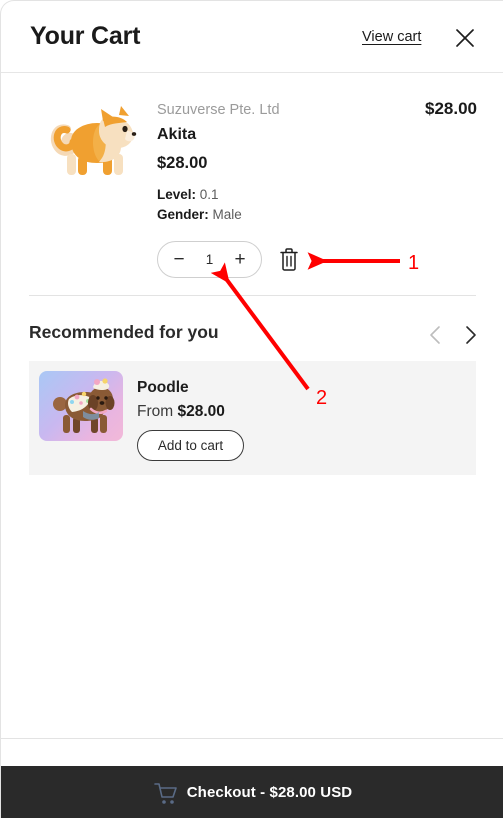 This screenshot has width=503, height=823. What do you see at coordinates (252, 738) in the screenshot?
I see `footer-divider` at bounding box center [252, 738].